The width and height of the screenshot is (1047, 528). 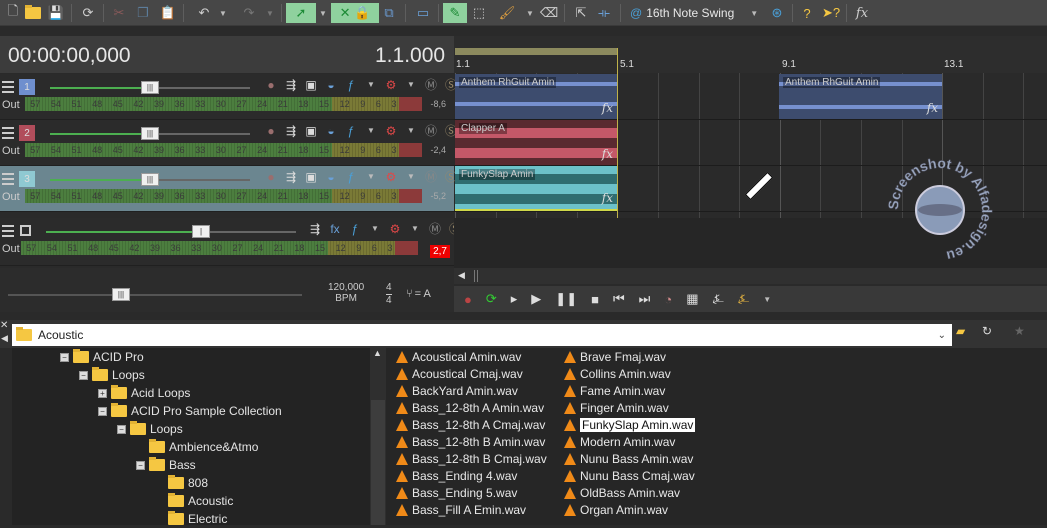 What do you see at coordinates (346, 287) in the screenshot?
I see `bpm-value: 120,000` at bounding box center [346, 287].